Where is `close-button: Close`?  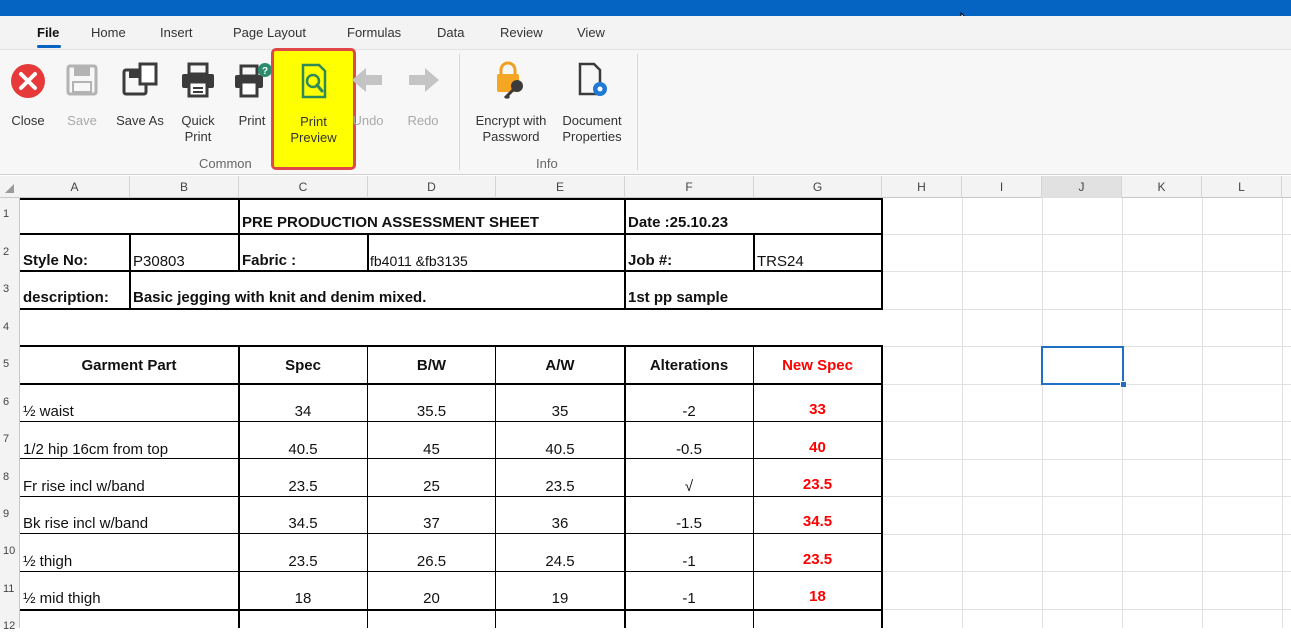 close-button: Close is located at coordinates (28, 106).